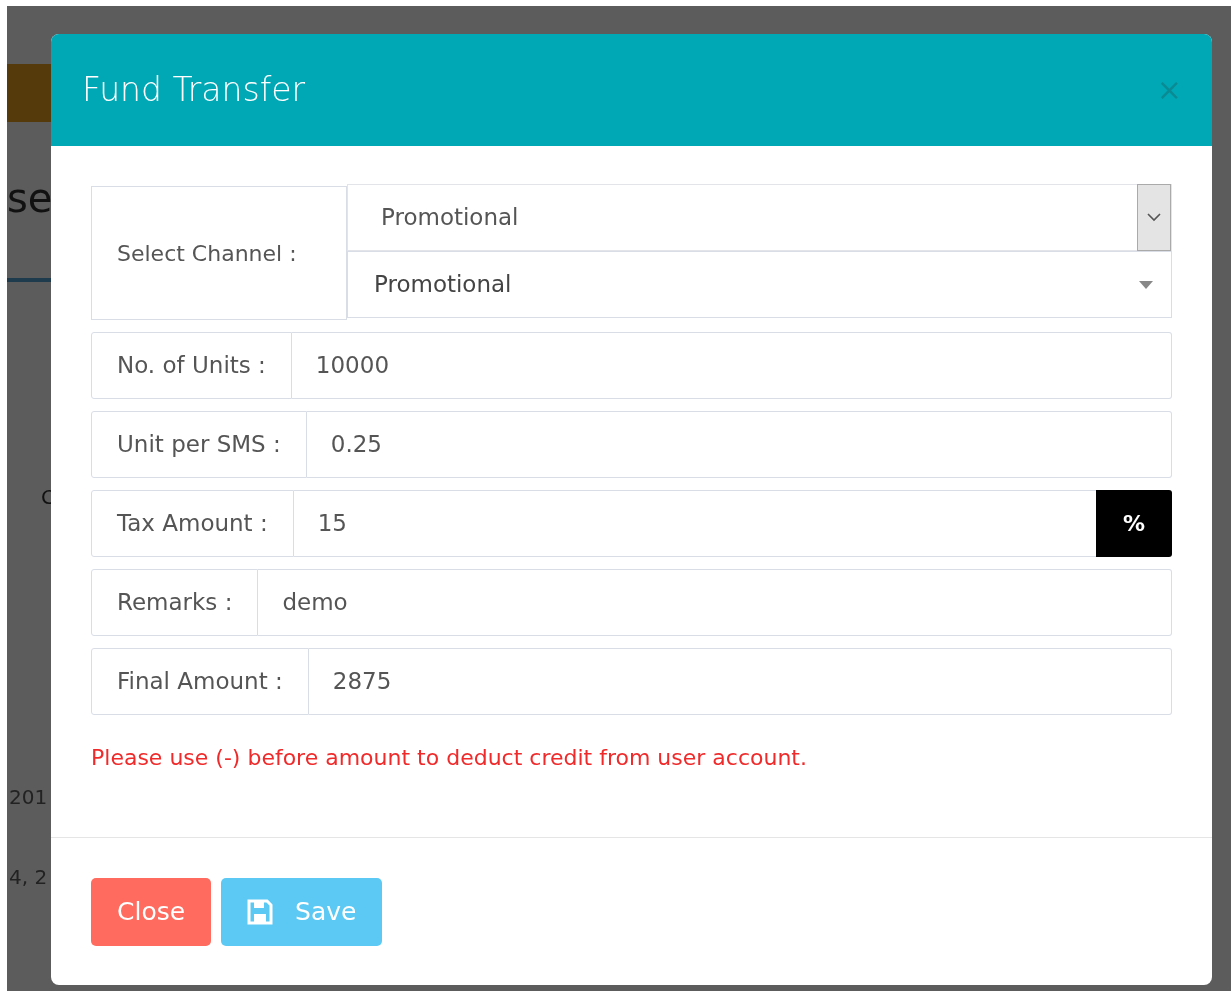 This screenshot has width=1231, height=991. What do you see at coordinates (194, 90) in the screenshot?
I see `modal-title: Fund Transfer` at bounding box center [194, 90].